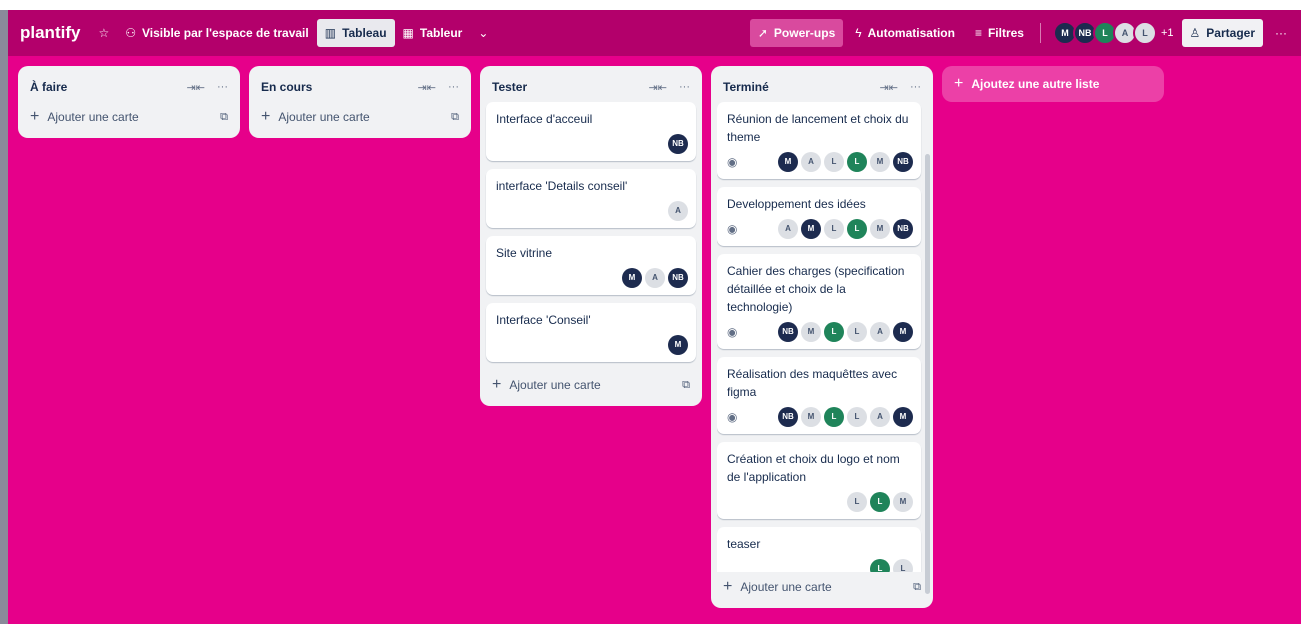  I want to click on card: teaser L L, so click(819, 549).